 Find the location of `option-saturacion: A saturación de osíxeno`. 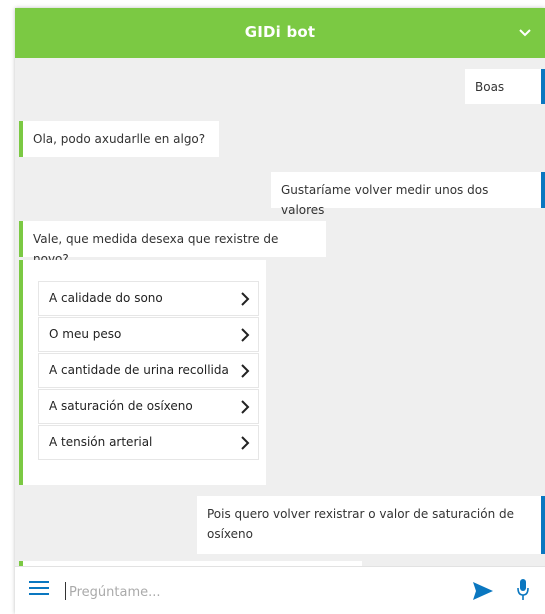

option-saturacion: A saturación de osíxeno is located at coordinates (148, 406).